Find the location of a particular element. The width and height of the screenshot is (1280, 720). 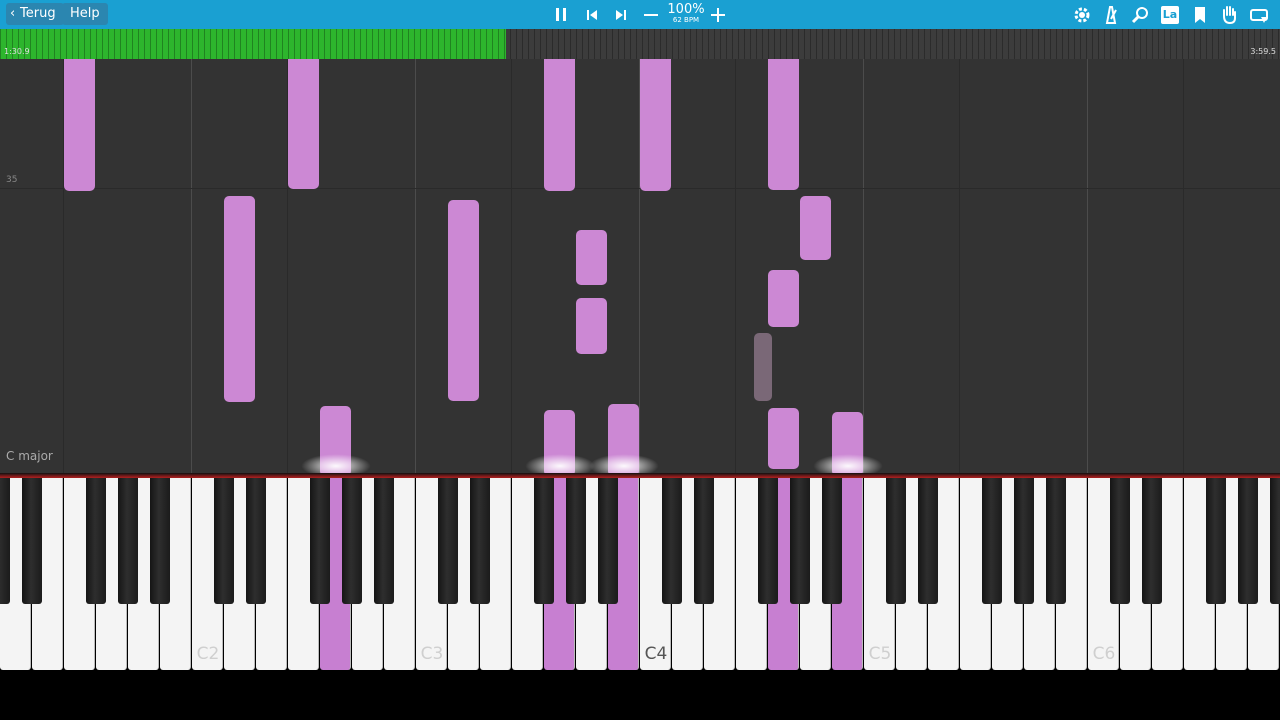

measure-number: 35 is located at coordinates (12, 180).